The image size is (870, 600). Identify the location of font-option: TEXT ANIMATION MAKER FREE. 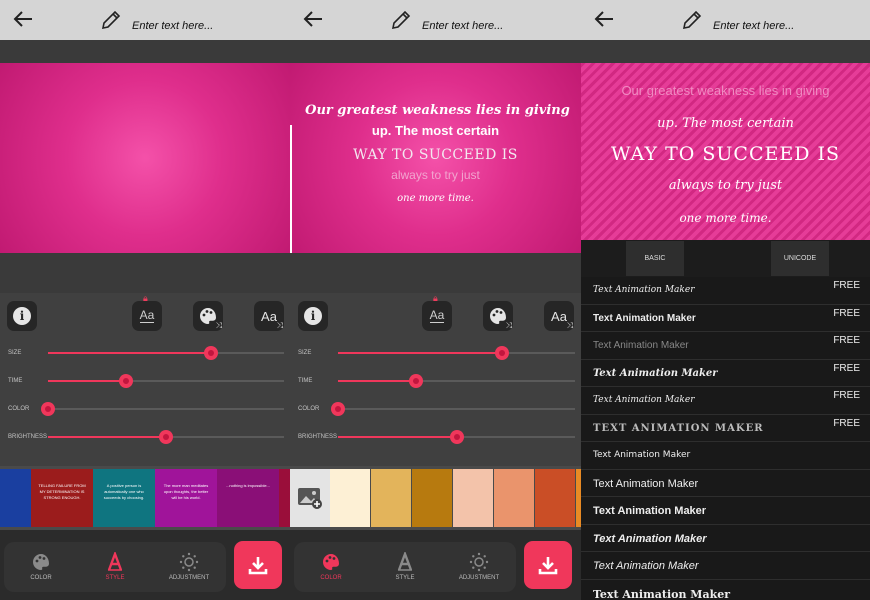
(725, 428).